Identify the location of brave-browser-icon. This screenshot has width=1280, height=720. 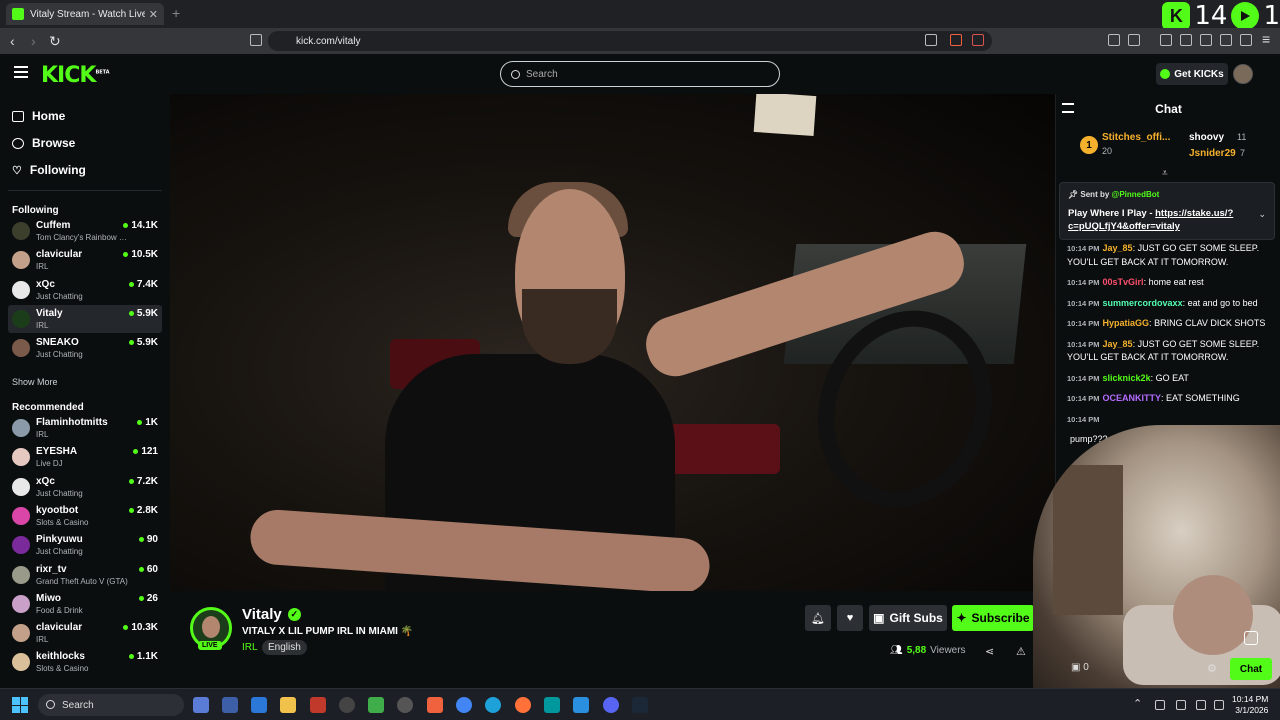
(435, 705).